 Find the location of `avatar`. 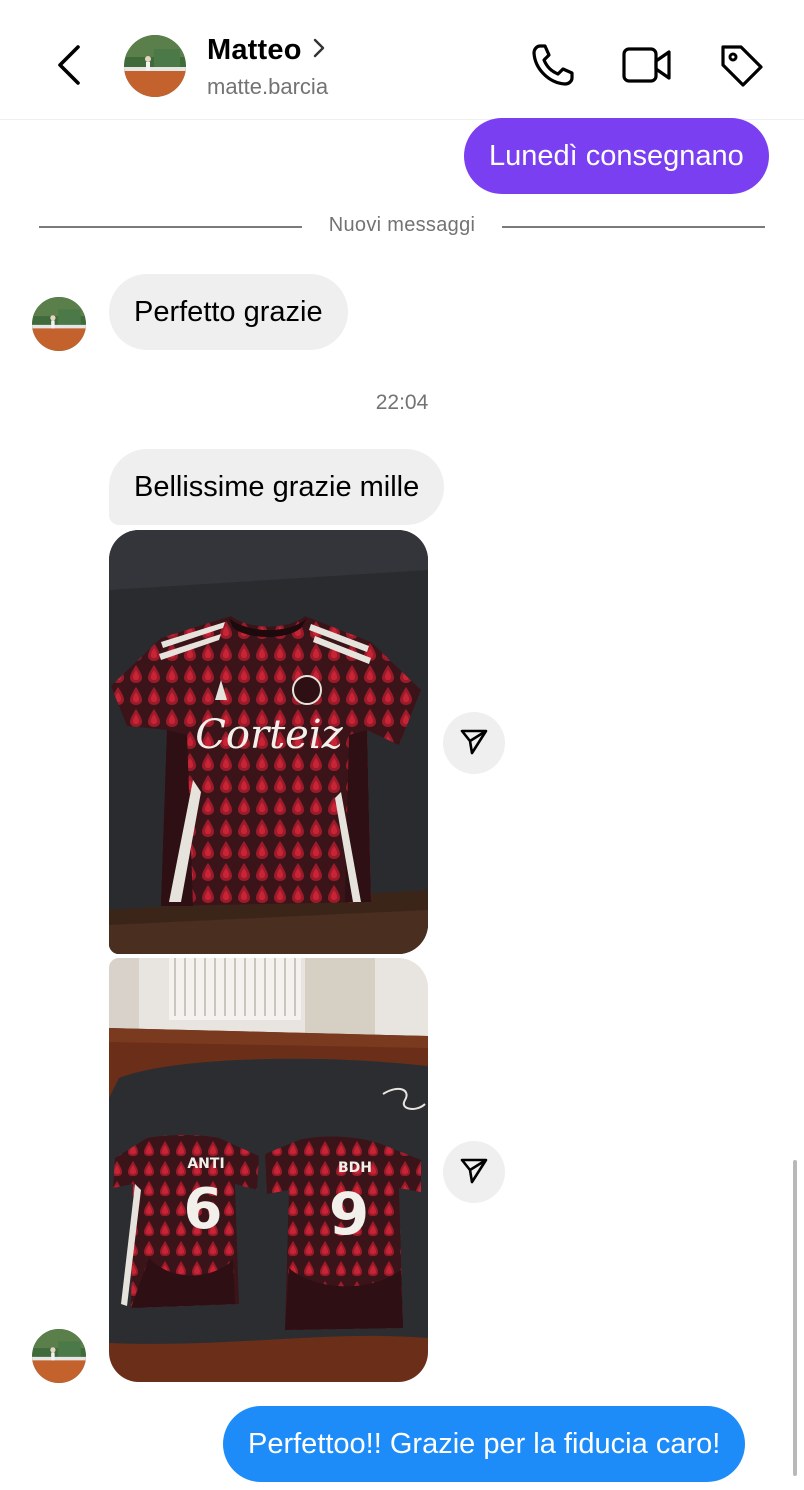

avatar is located at coordinates (155, 66).